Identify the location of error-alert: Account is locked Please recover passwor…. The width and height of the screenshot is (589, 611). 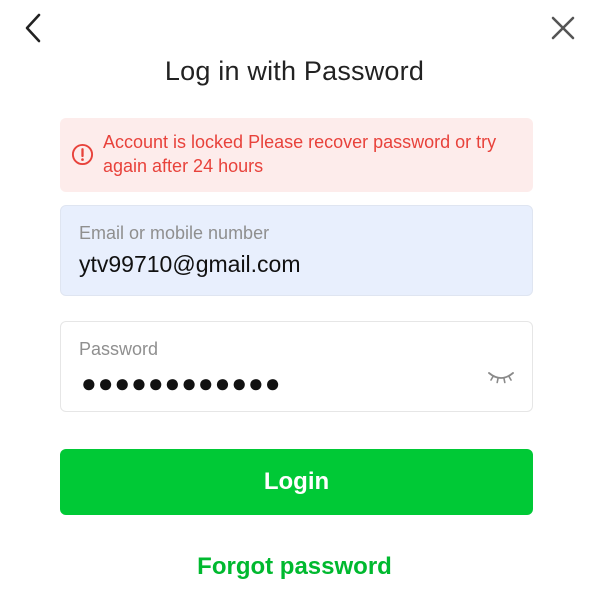
(296, 155).